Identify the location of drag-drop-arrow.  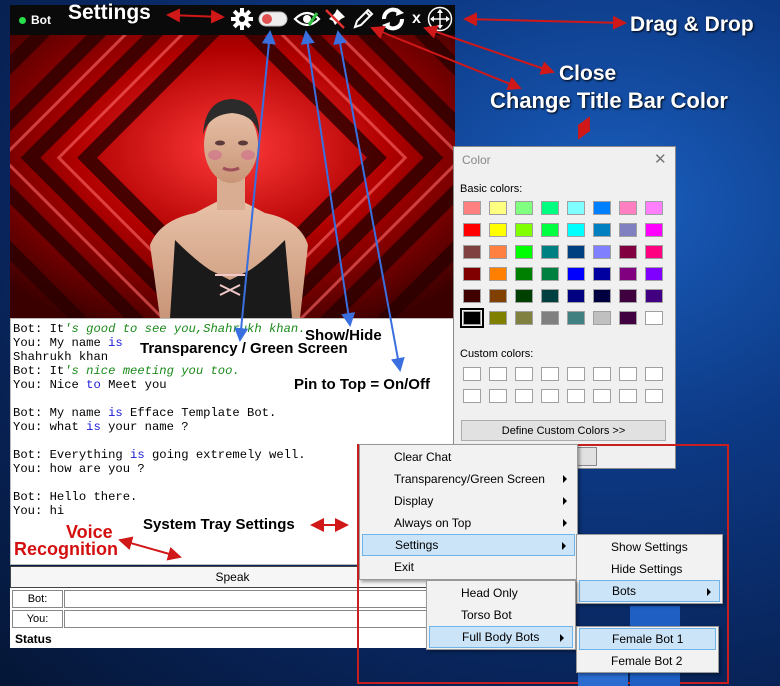
(545, 21).